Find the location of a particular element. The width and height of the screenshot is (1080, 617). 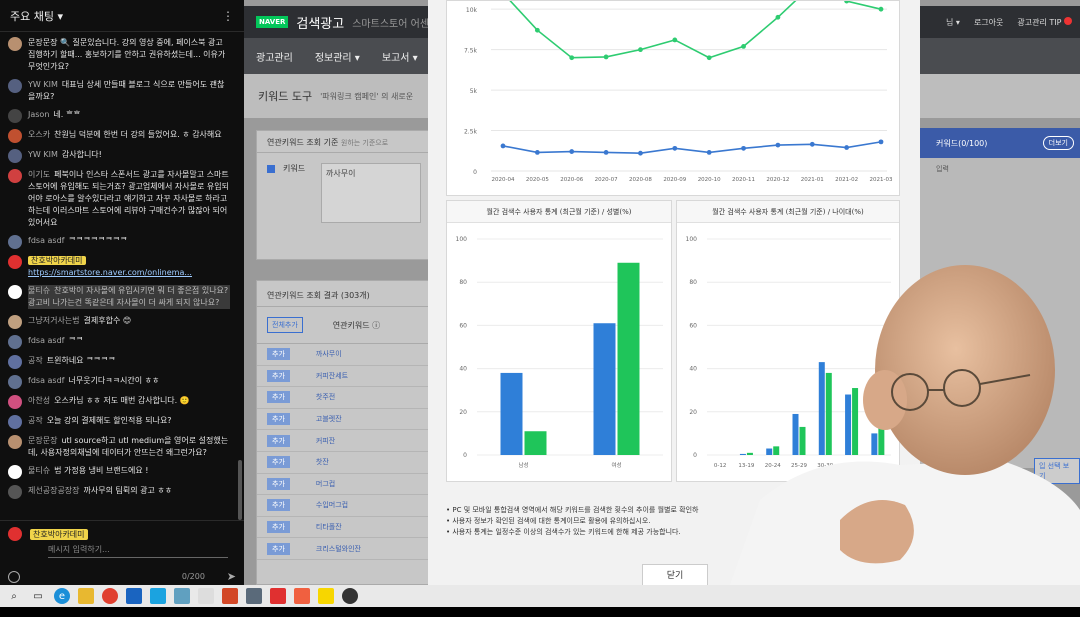

keyword-link: 티타폴잔 is located at coordinates (329, 527).